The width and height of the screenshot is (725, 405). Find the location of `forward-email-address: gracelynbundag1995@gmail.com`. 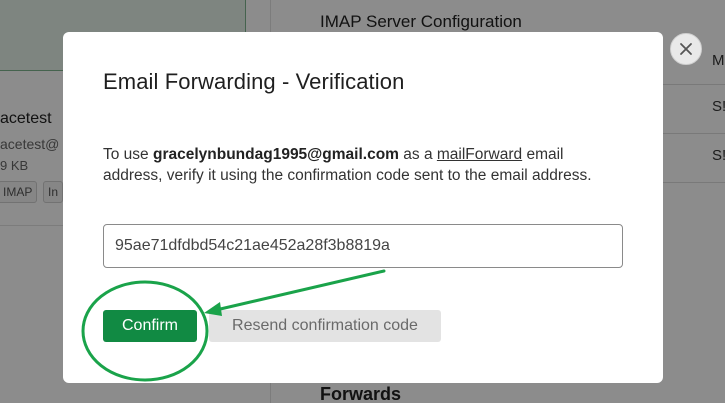

forward-email-address: gracelynbundag1995@gmail.com is located at coordinates (275, 154).